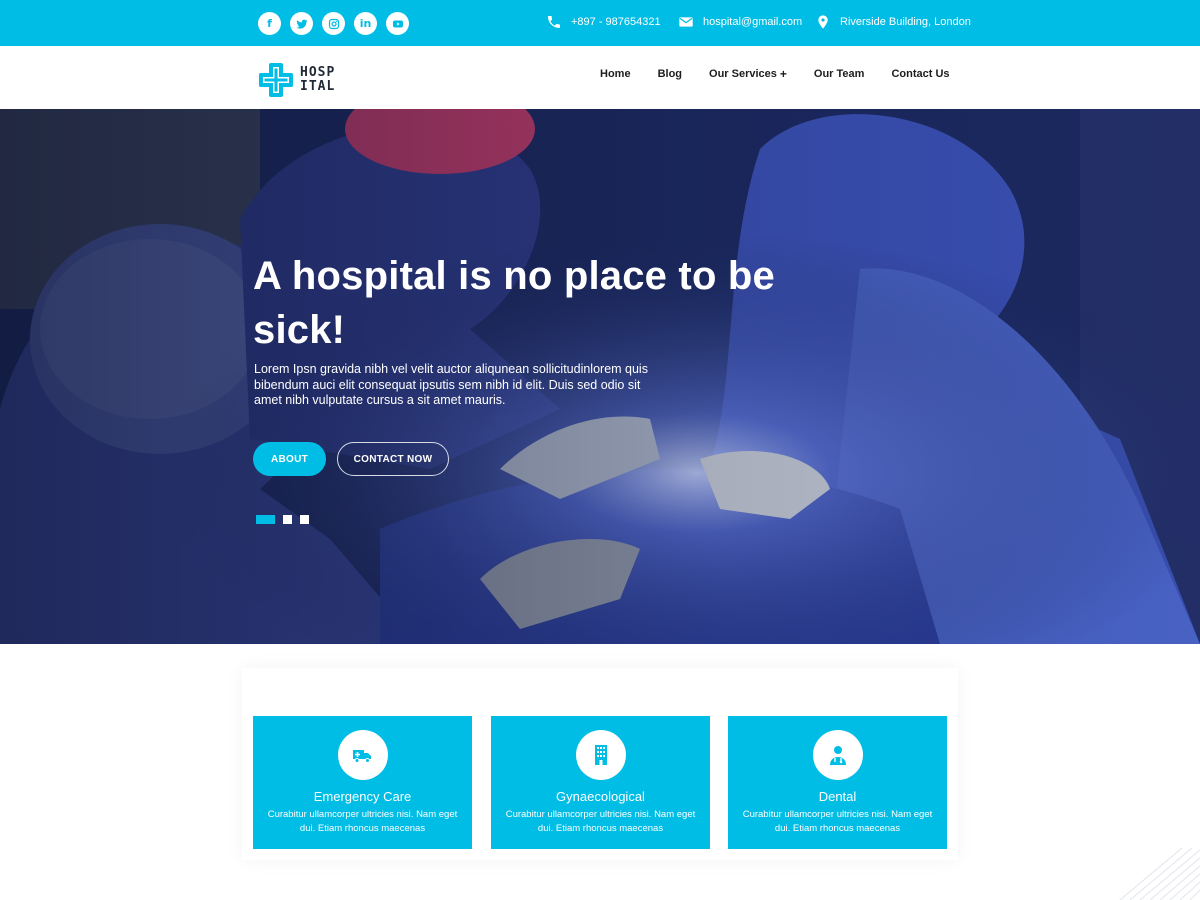  I want to click on about-button-label: ABOUT, so click(289, 459).